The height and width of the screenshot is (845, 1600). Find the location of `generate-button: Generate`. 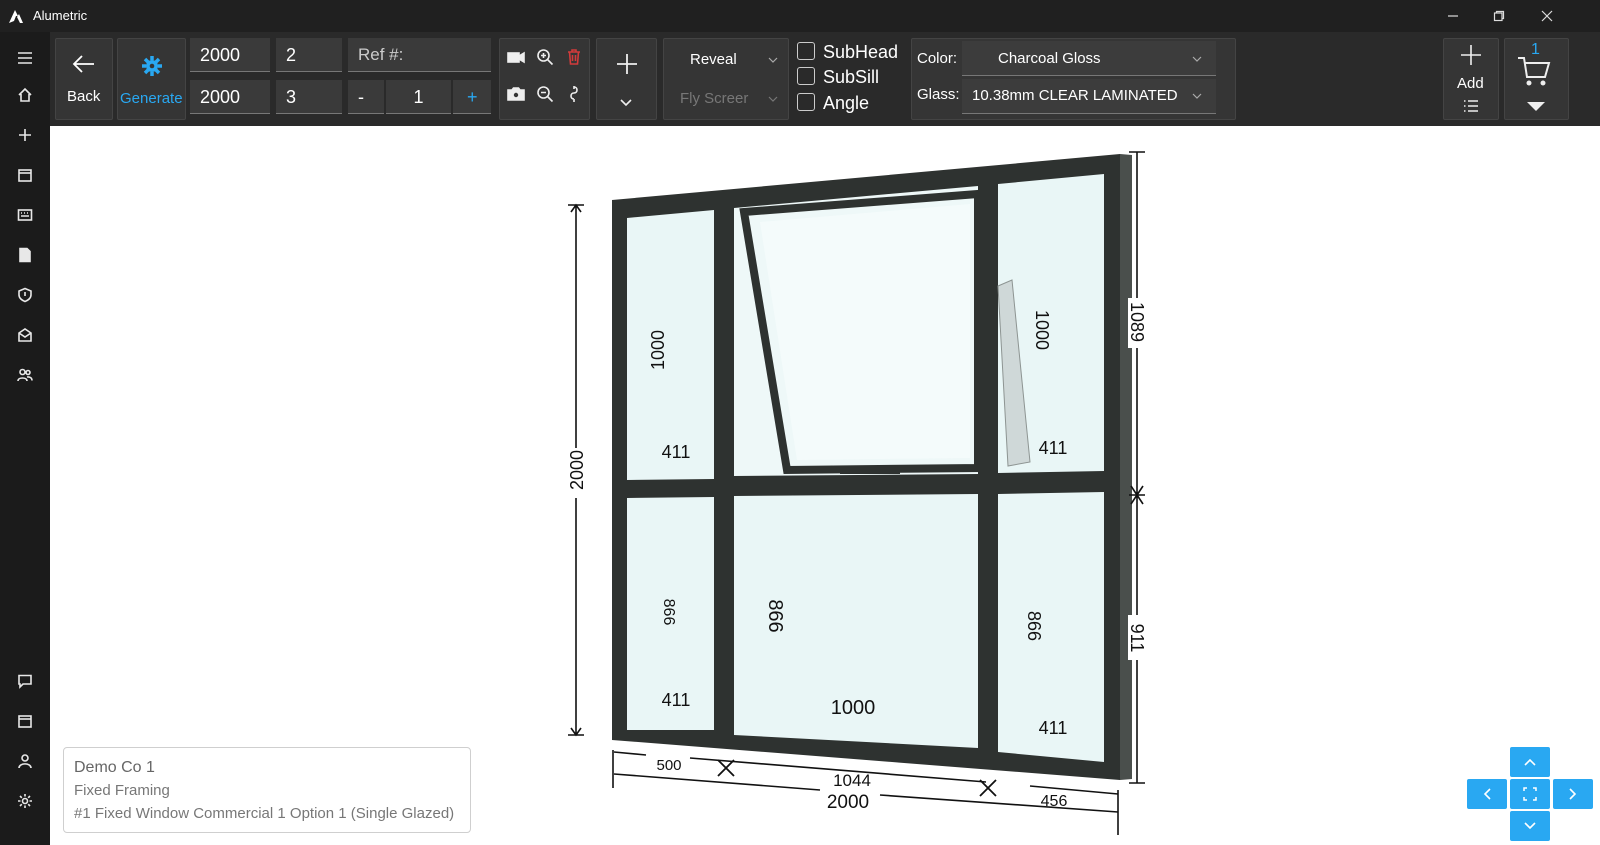

generate-button: Generate is located at coordinates (151, 79).